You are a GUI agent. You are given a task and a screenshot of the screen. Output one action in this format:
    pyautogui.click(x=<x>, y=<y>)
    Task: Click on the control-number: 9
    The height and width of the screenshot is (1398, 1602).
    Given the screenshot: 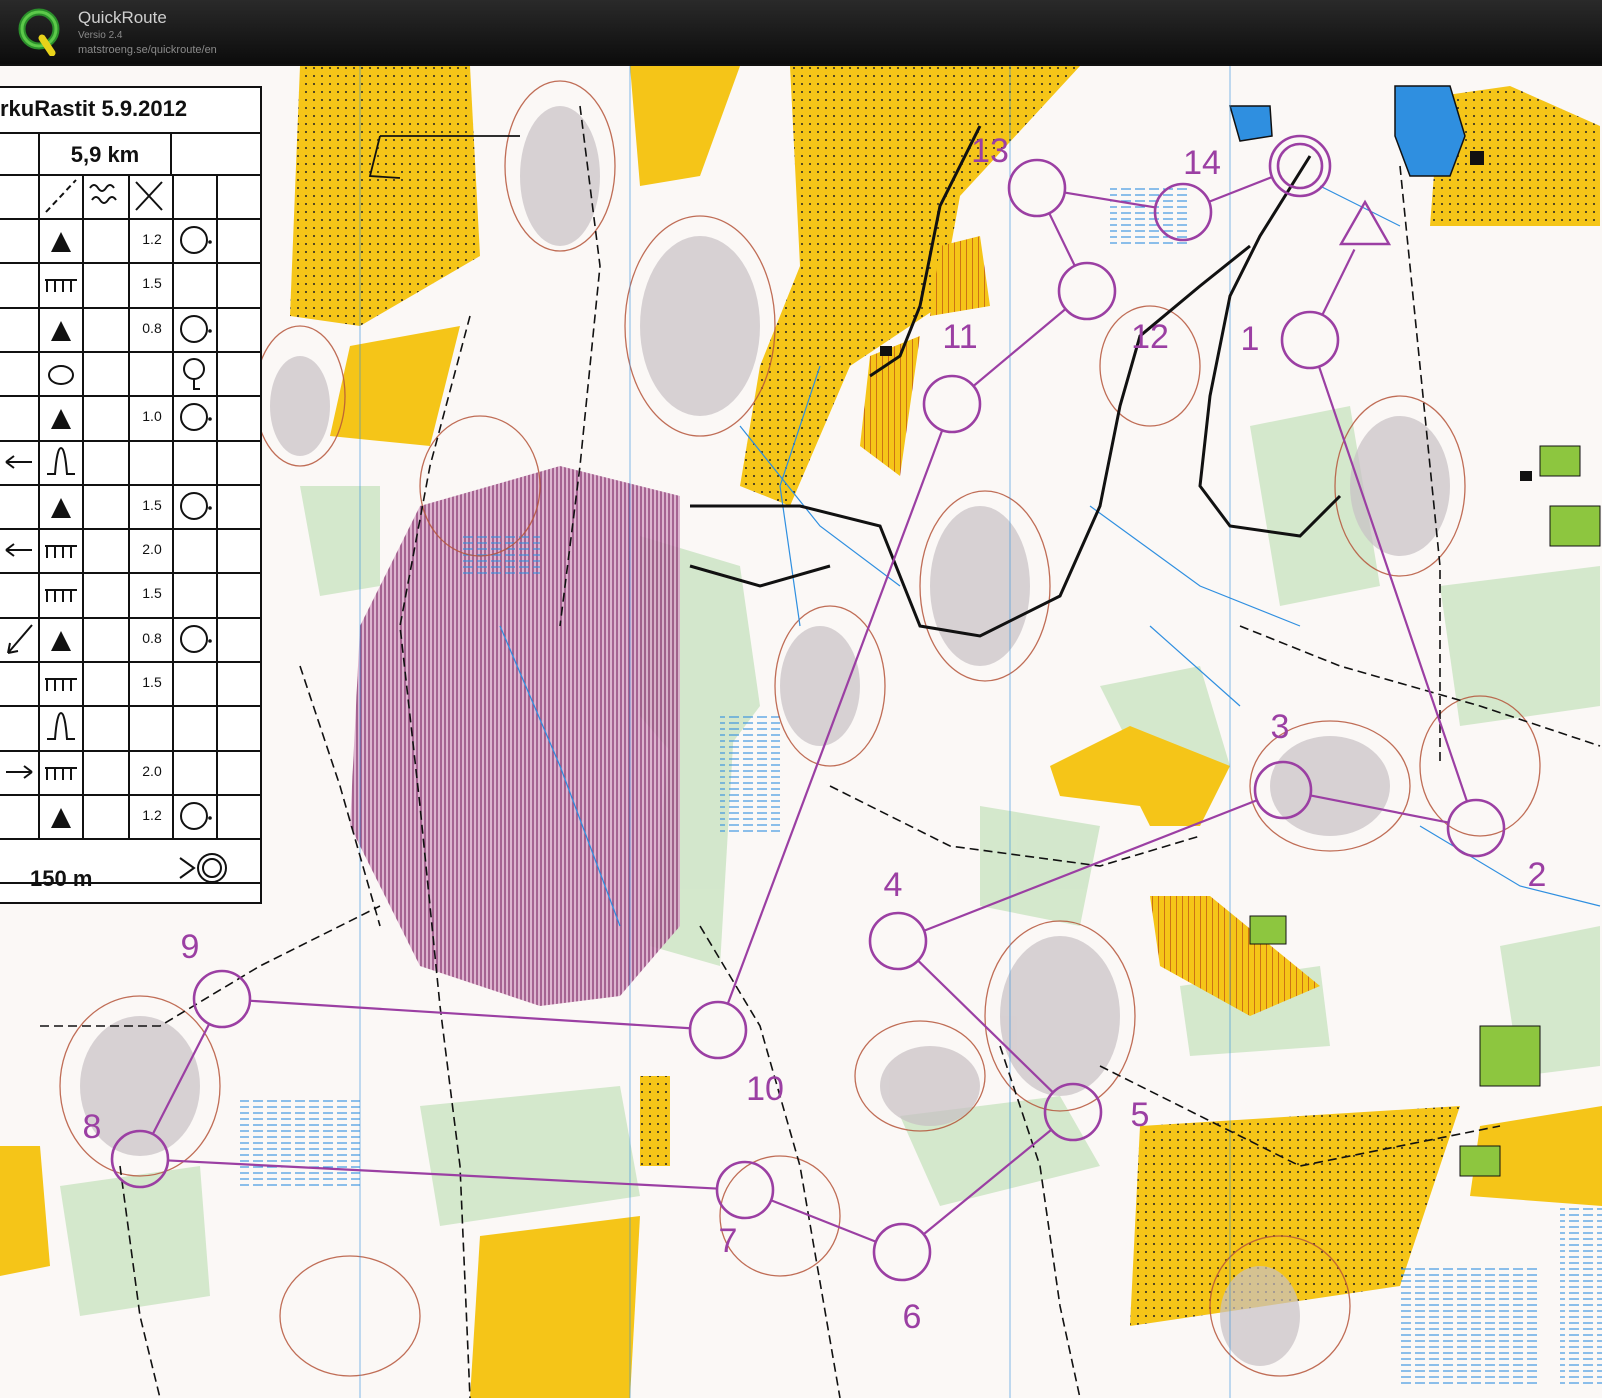 What is the action you would take?
    pyautogui.click(x=190, y=947)
    